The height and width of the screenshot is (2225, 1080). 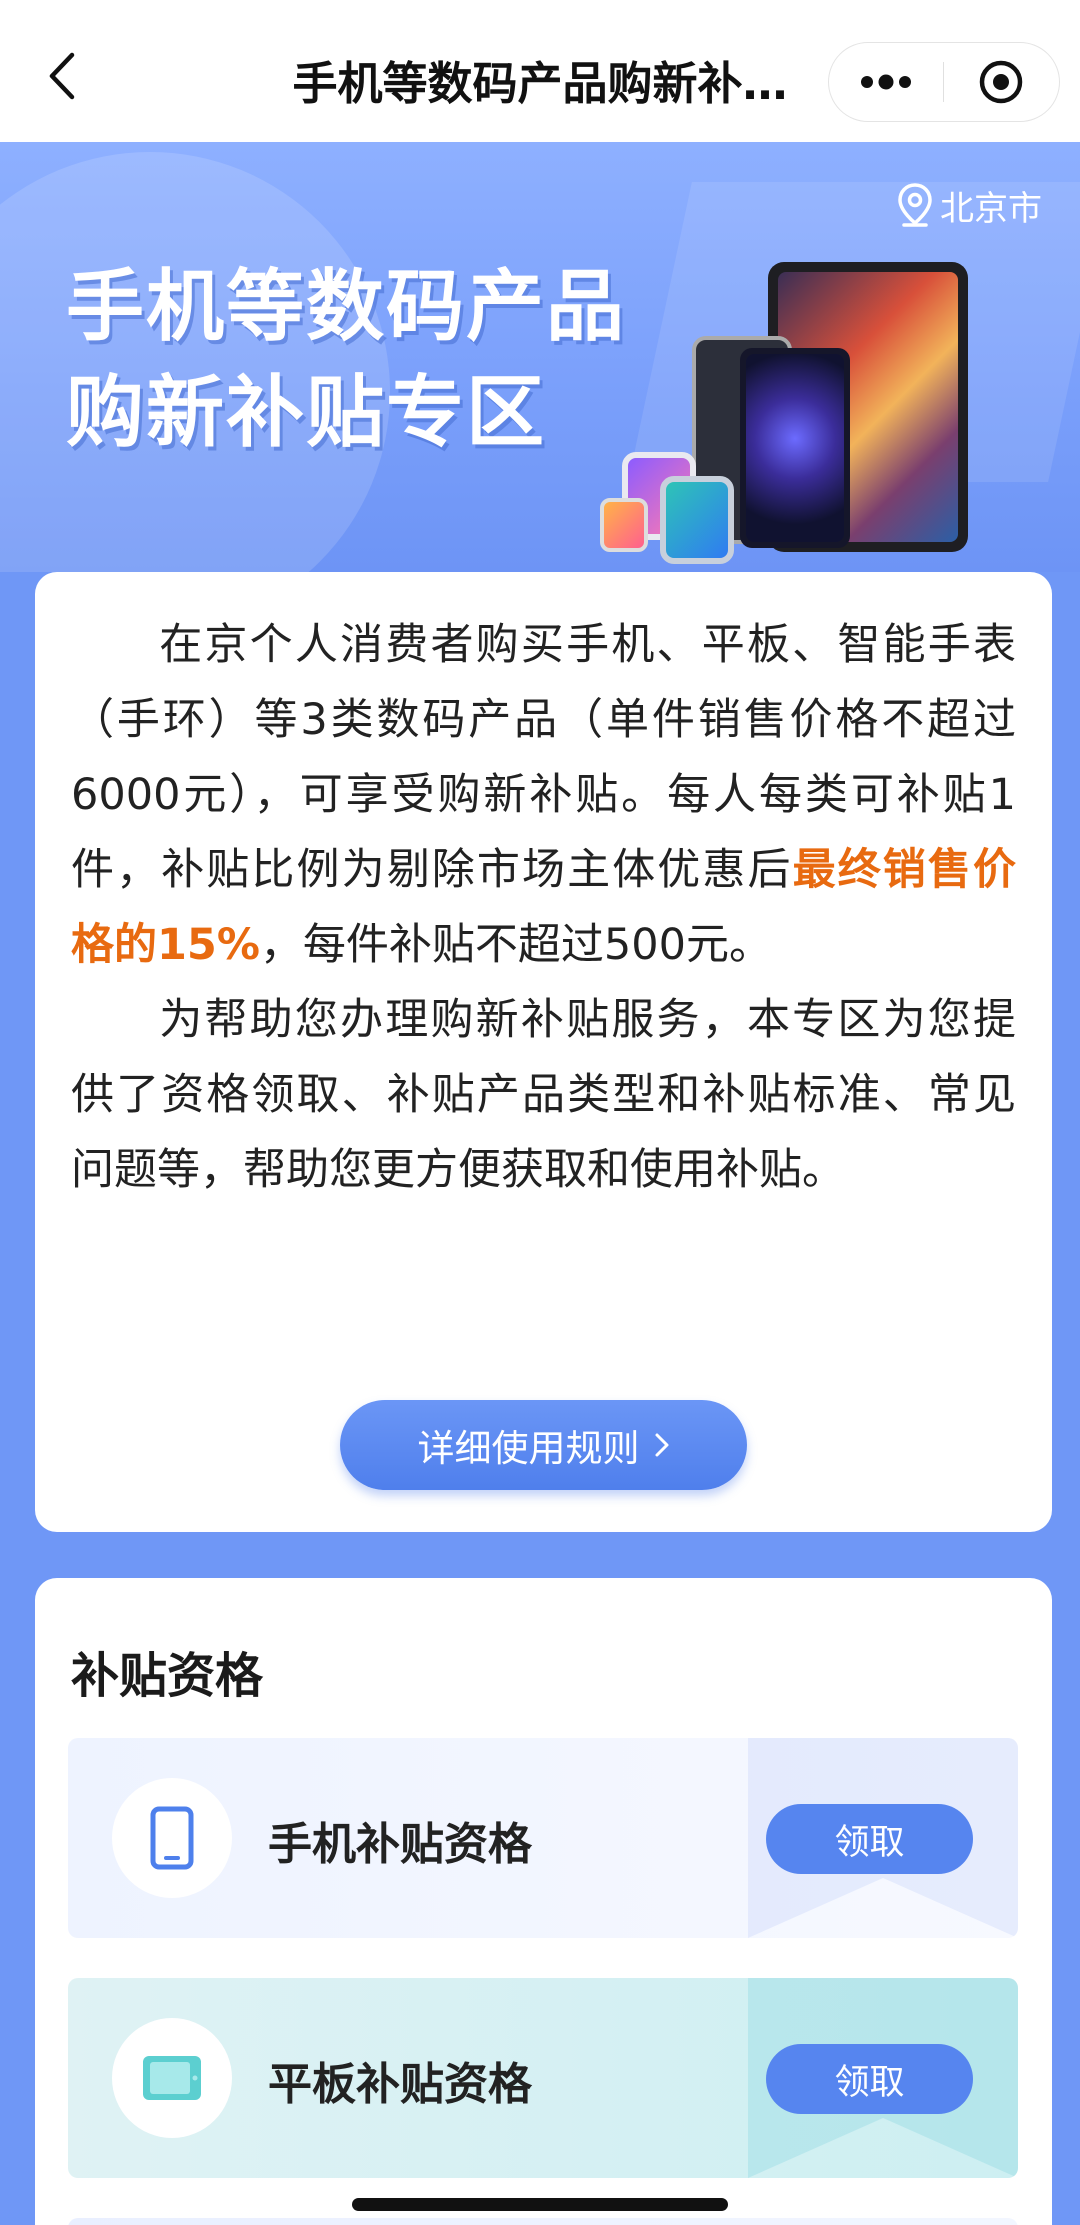 What do you see at coordinates (915, 205) in the screenshot?
I see `location-pin-icon` at bounding box center [915, 205].